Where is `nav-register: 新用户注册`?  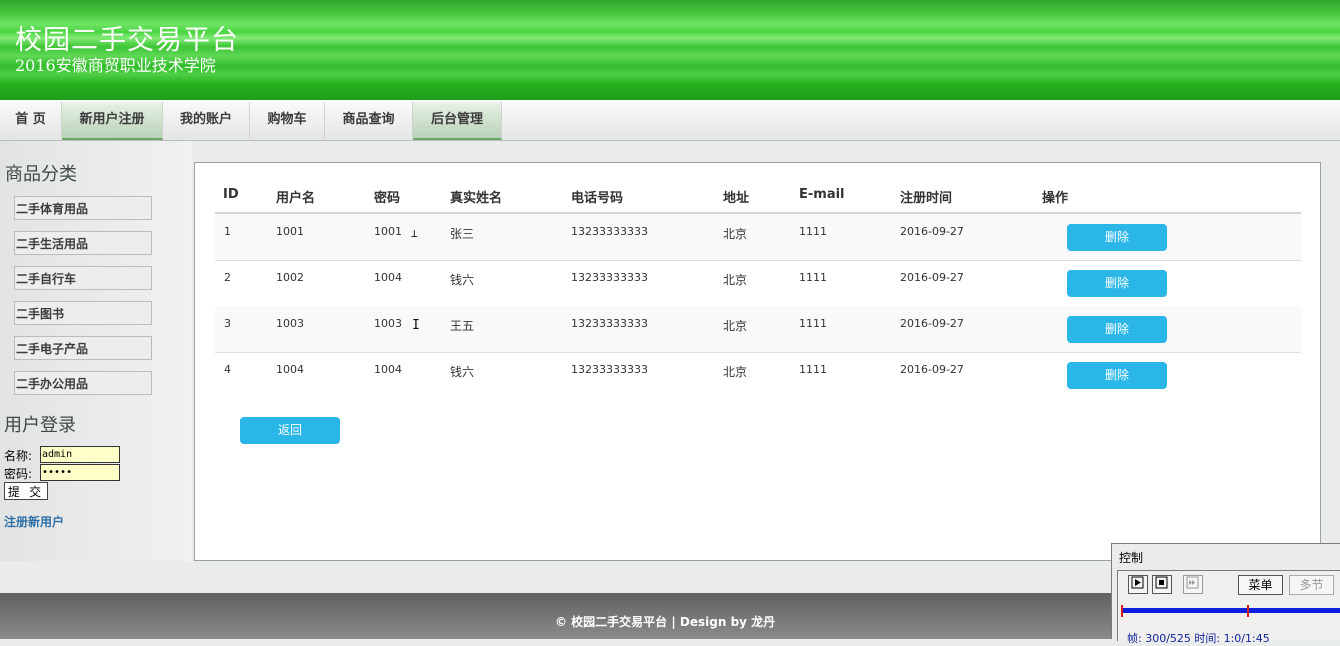 nav-register: 新用户注册 is located at coordinates (112, 121).